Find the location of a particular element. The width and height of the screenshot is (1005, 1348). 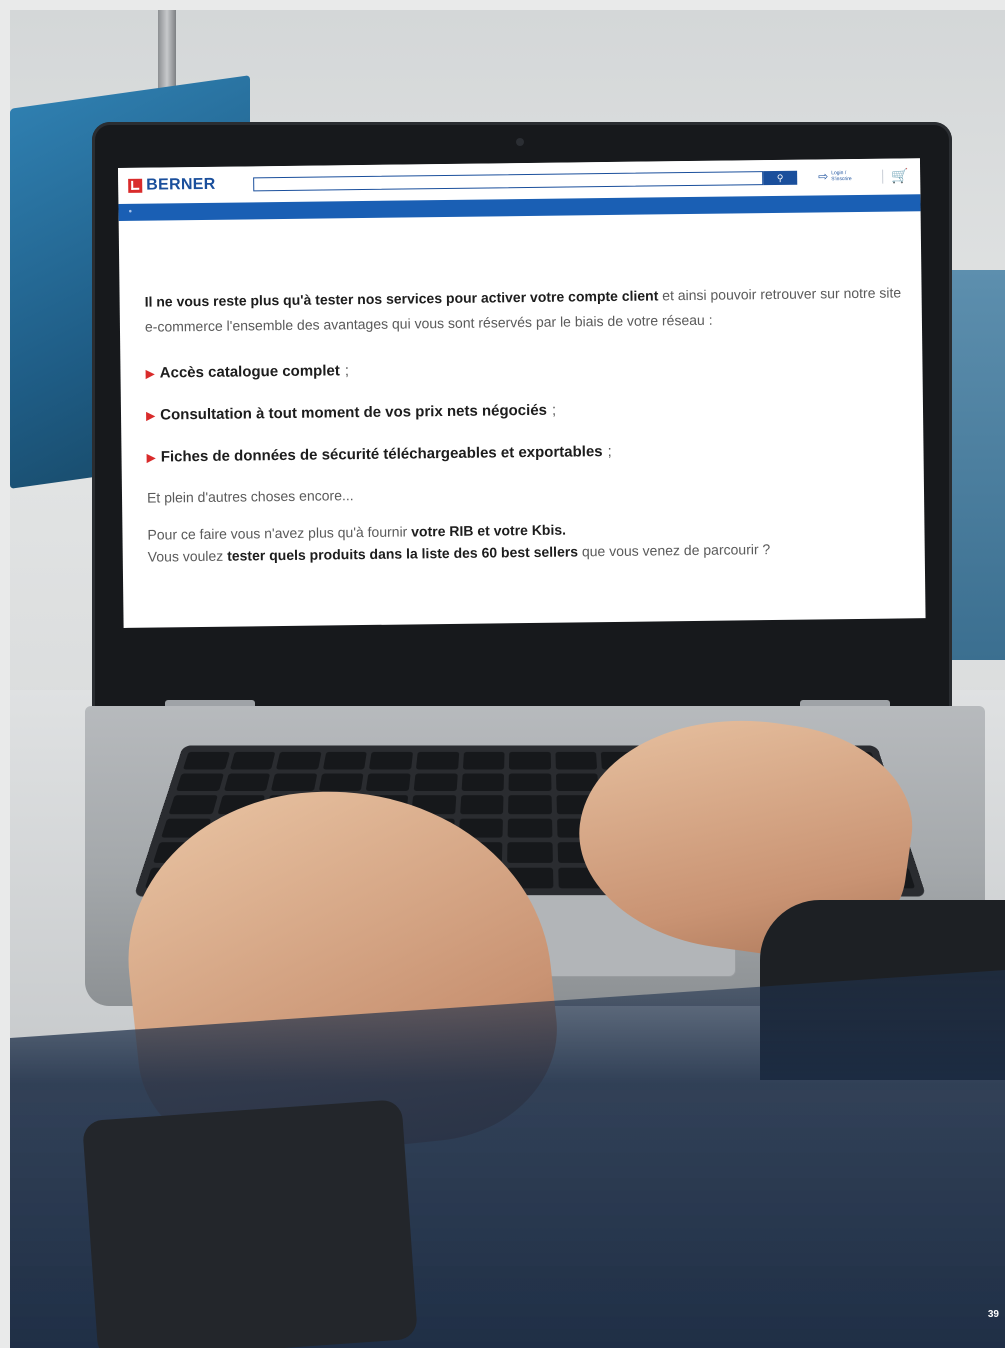

search-input is located at coordinates (508, 181).